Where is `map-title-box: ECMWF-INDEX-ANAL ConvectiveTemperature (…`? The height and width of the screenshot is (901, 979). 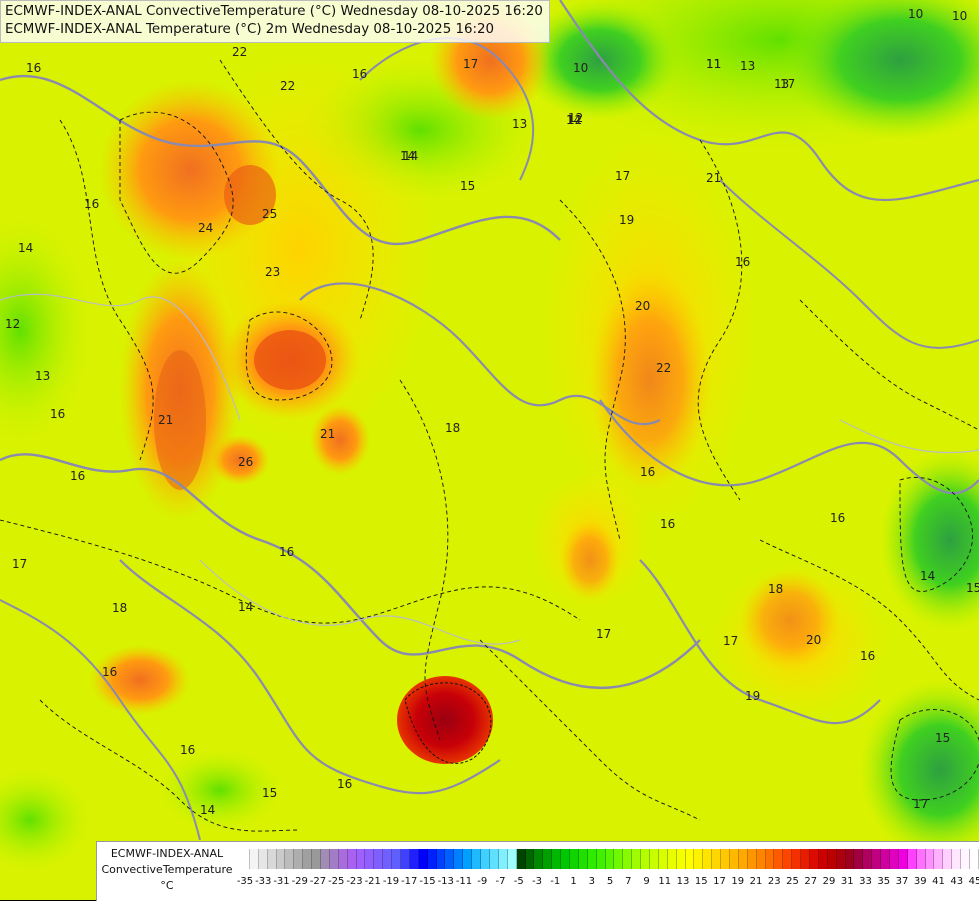 map-title-box: ECMWF-INDEX-ANAL ConvectiveTemperature (… is located at coordinates (275, 21).